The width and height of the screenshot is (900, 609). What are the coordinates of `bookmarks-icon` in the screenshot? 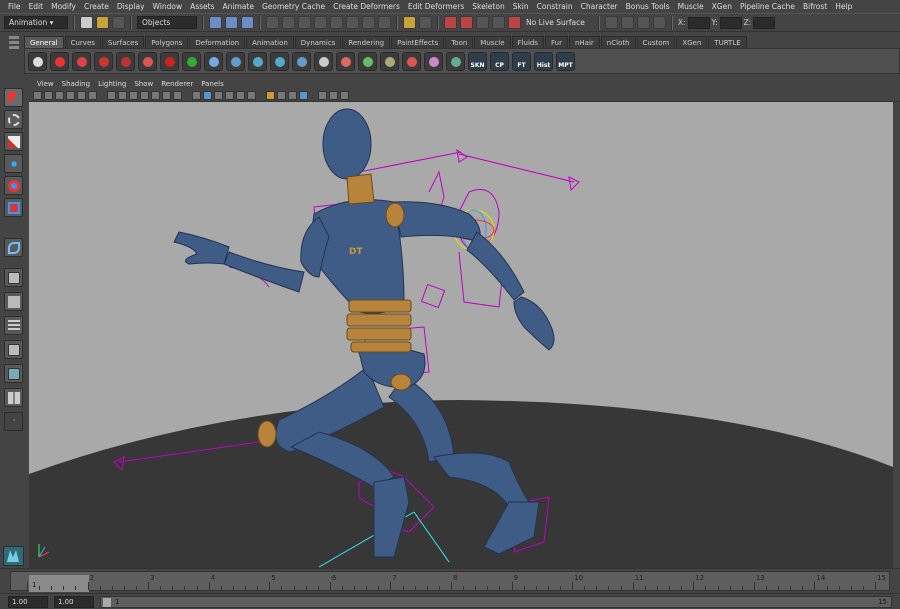 It's located at (59, 95).